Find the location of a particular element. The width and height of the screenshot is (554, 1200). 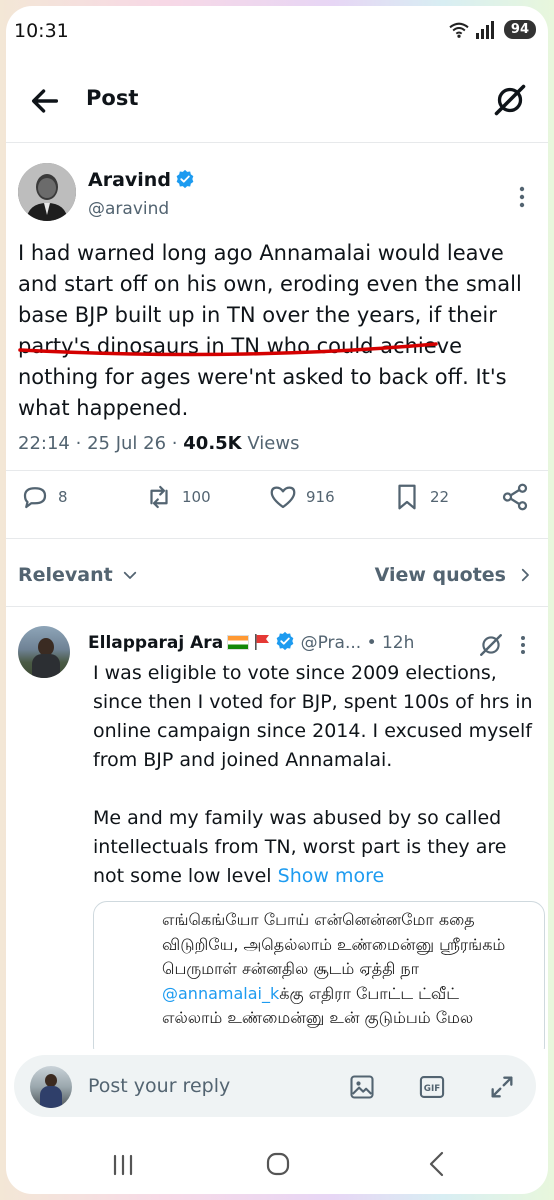

header-divider is located at coordinates (277, 142).